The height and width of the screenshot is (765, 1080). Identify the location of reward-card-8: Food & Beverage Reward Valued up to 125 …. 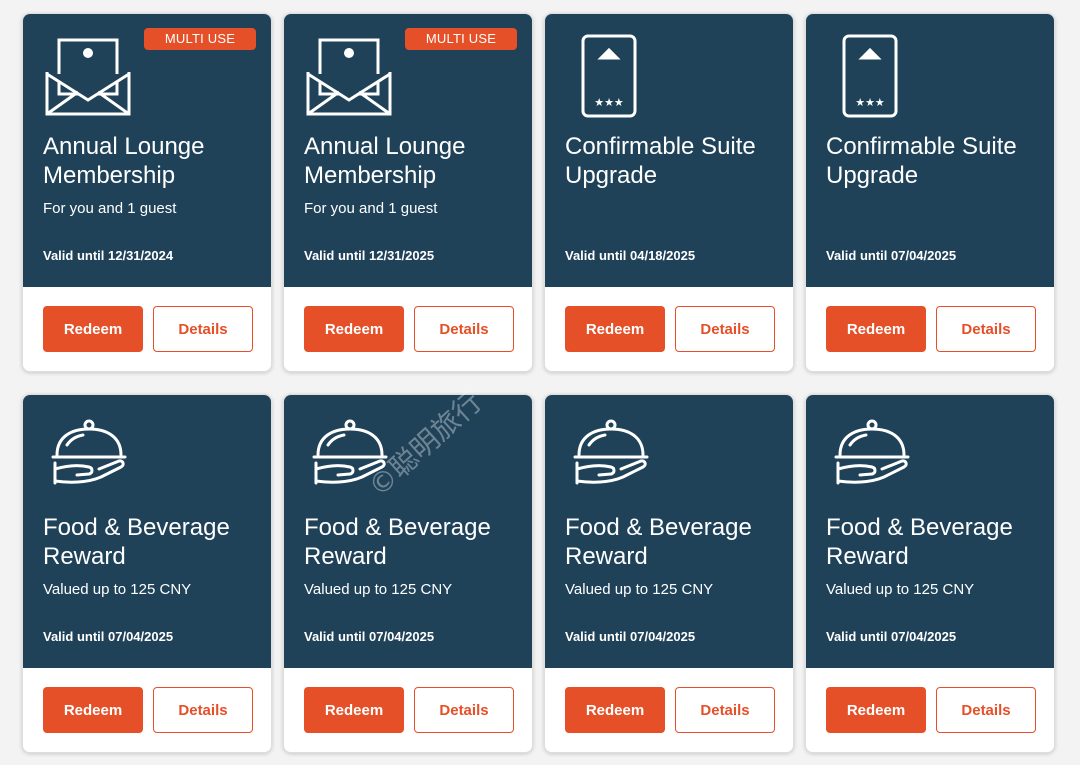
(930, 573).